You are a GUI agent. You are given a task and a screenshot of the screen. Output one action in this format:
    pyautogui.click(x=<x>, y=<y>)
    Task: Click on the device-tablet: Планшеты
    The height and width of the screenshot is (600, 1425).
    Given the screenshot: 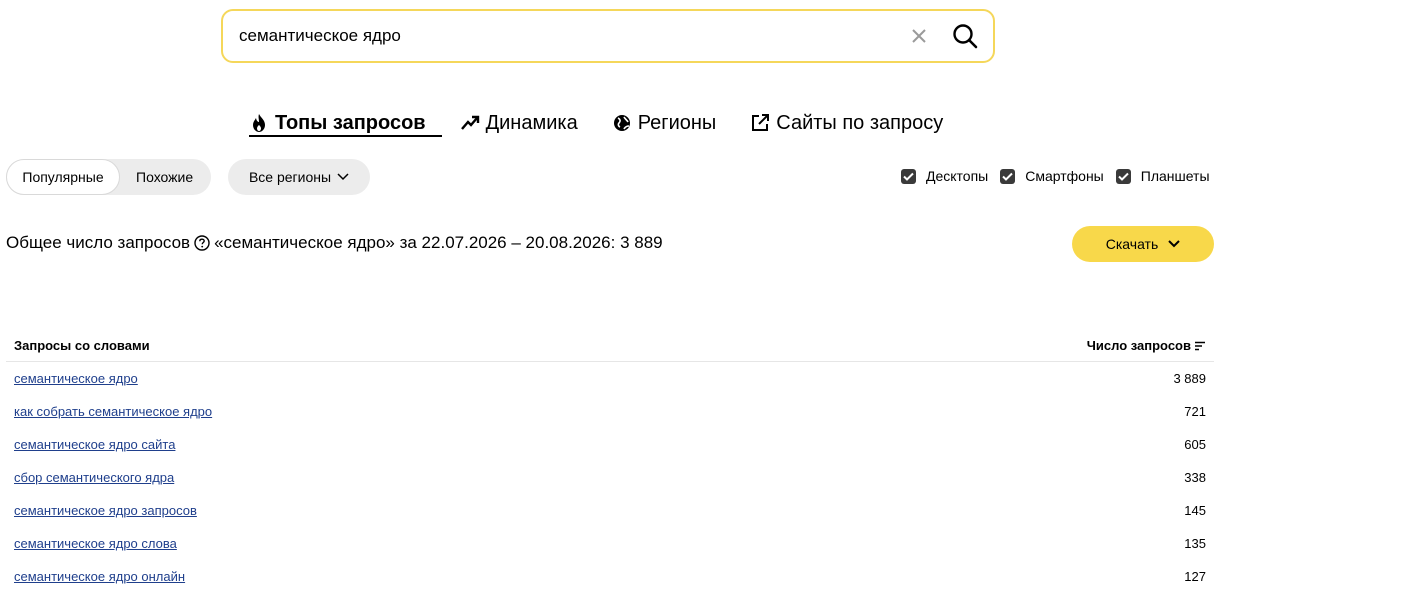 What is the action you would take?
    pyautogui.click(x=1162, y=176)
    